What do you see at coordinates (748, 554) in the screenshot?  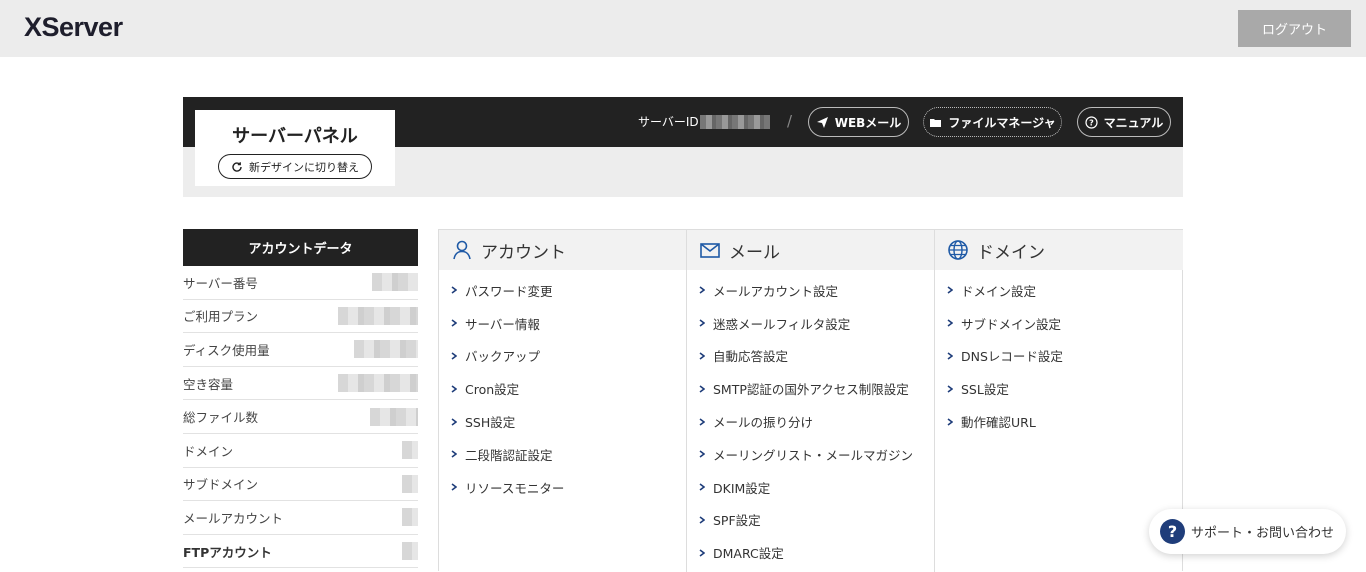 I see `menu-item-label: DMARC設定` at bounding box center [748, 554].